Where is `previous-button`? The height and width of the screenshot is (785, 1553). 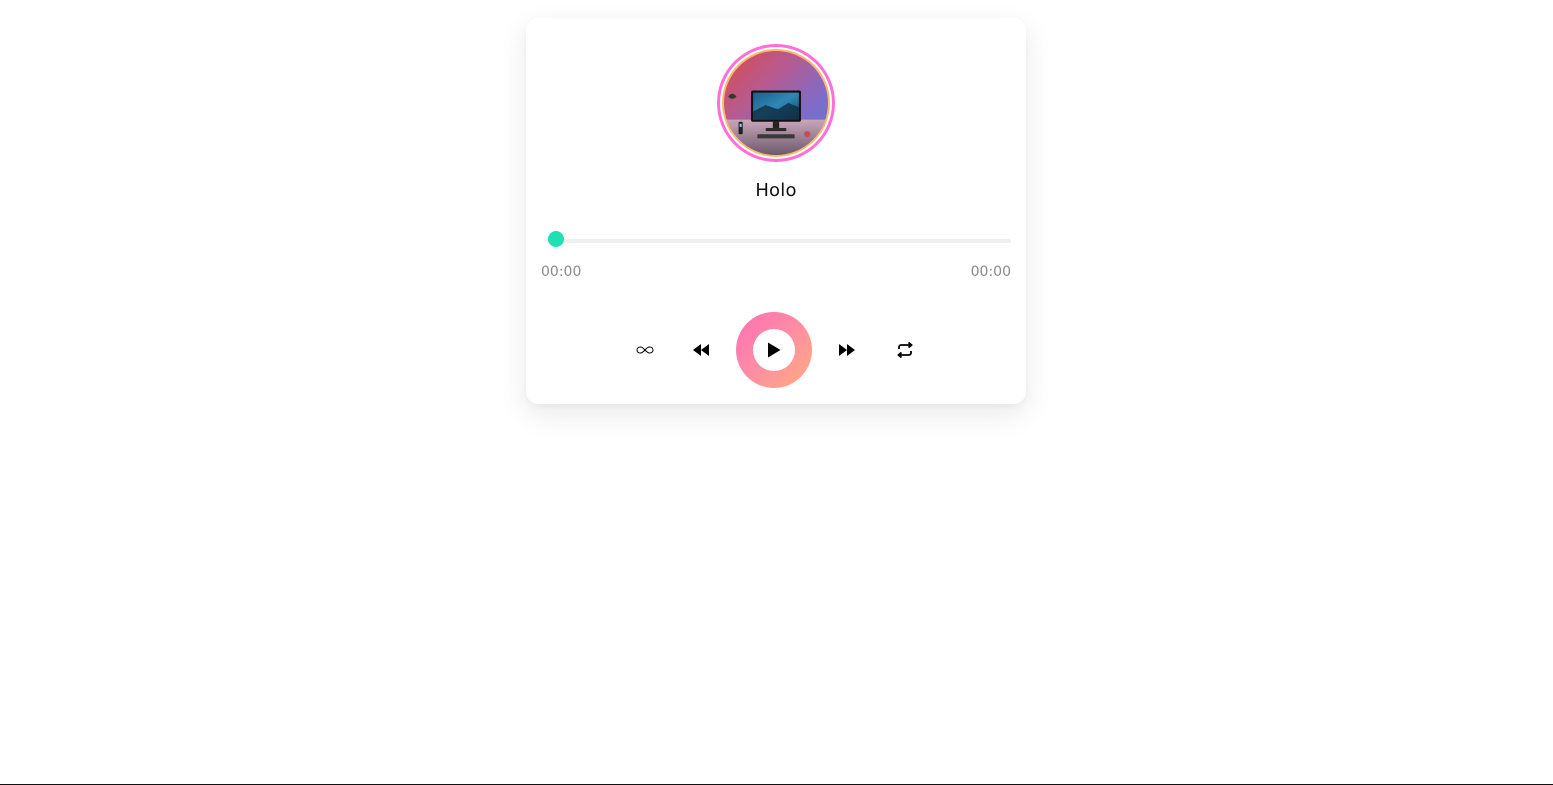 previous-button is located at coordinates (701, 350).